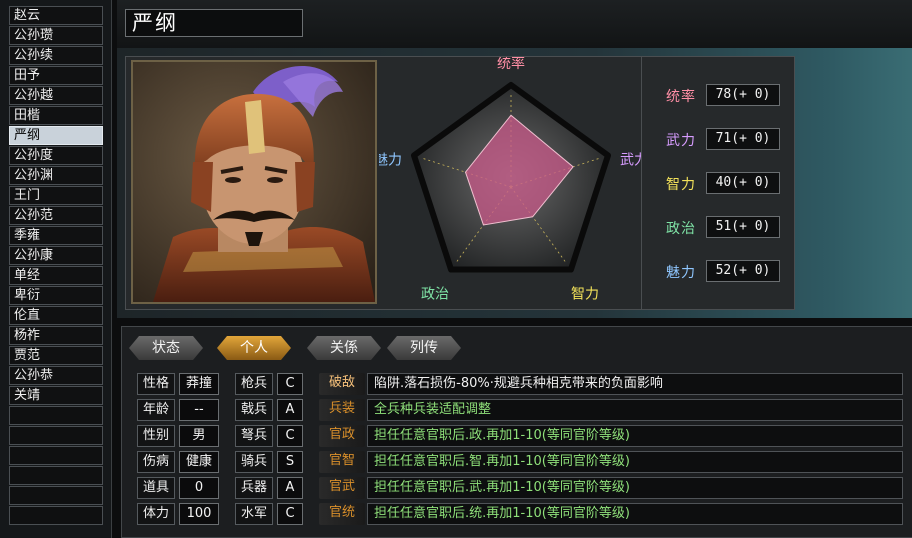 The image size is (912, 538). What do you see at coordinates (342, 514) in the screenshot?
I see `skill-name: 官统` at bounding box center [342, 514].